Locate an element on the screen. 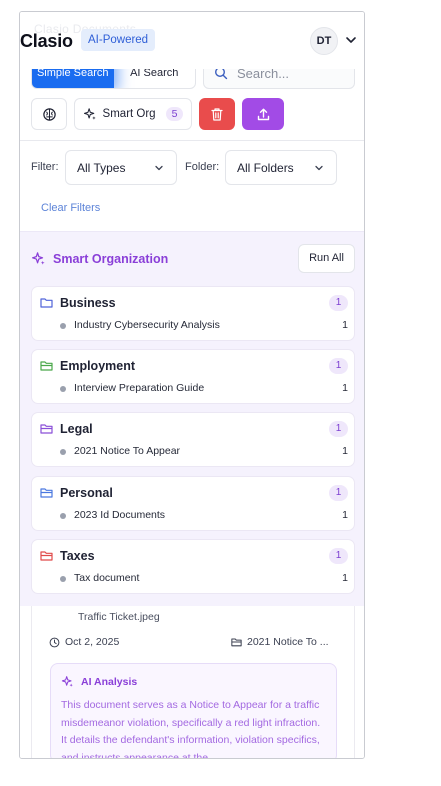 This screenshot has height=786, width=441. folder-name: Legal is located at coordinates (76, 429).